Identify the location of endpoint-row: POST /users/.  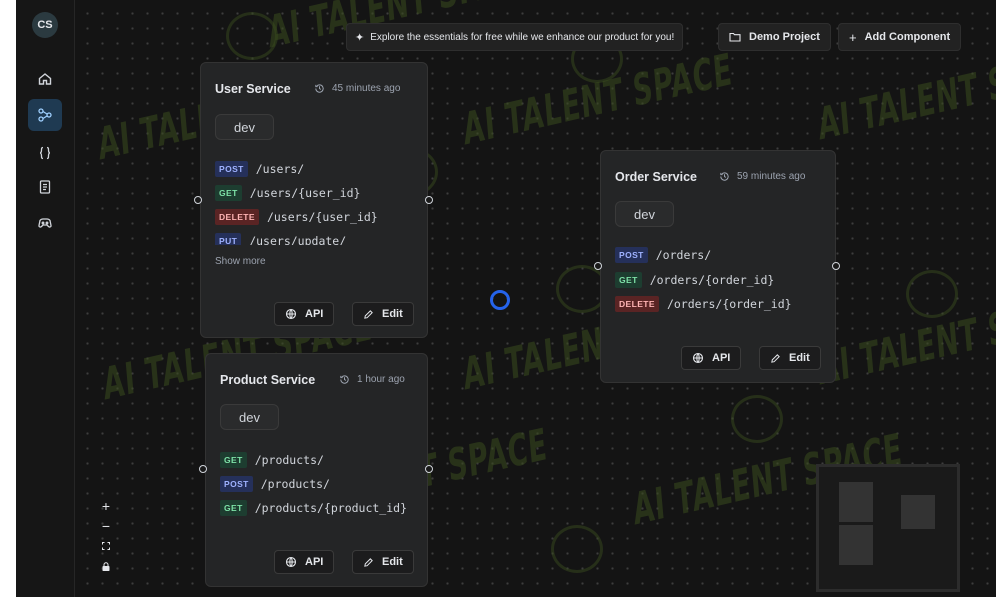
(259, 169).